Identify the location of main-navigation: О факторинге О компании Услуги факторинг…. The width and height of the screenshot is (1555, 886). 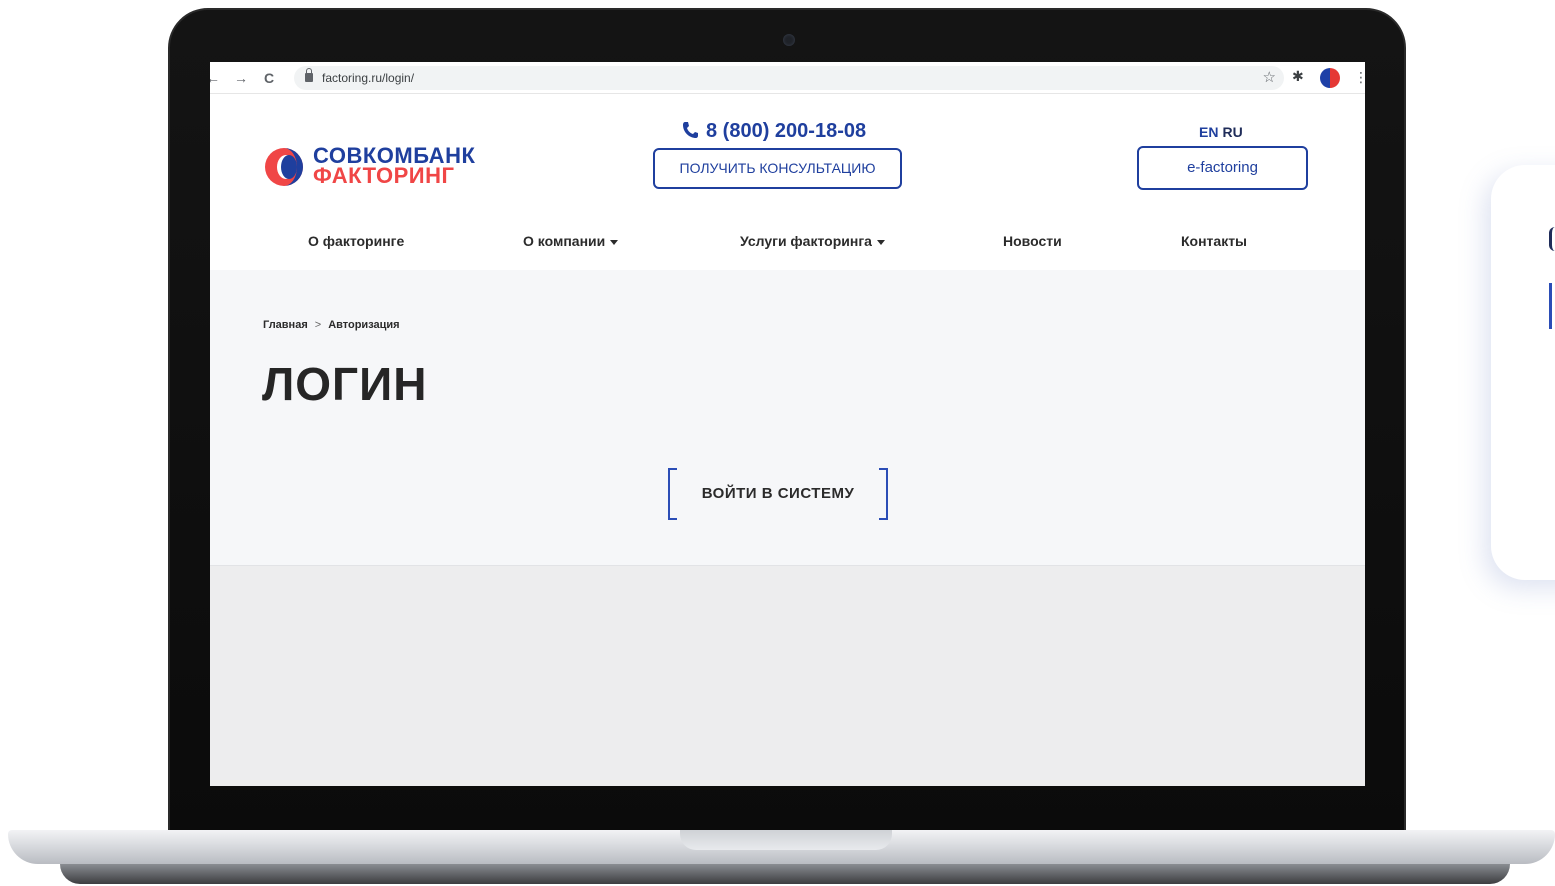
(787, 243).